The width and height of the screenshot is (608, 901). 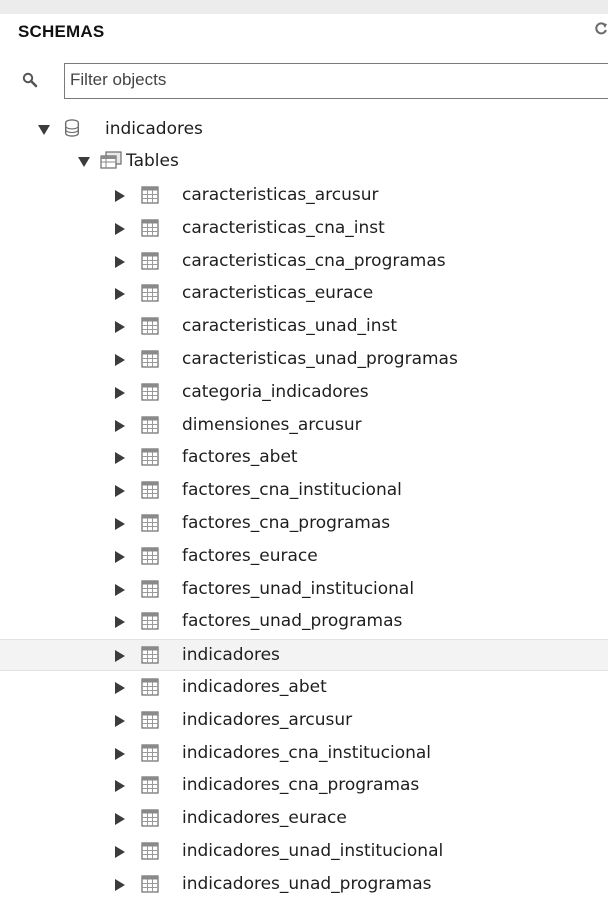 I want to click on schemas-header: SCHEMAS, so click(x=61, y=31).